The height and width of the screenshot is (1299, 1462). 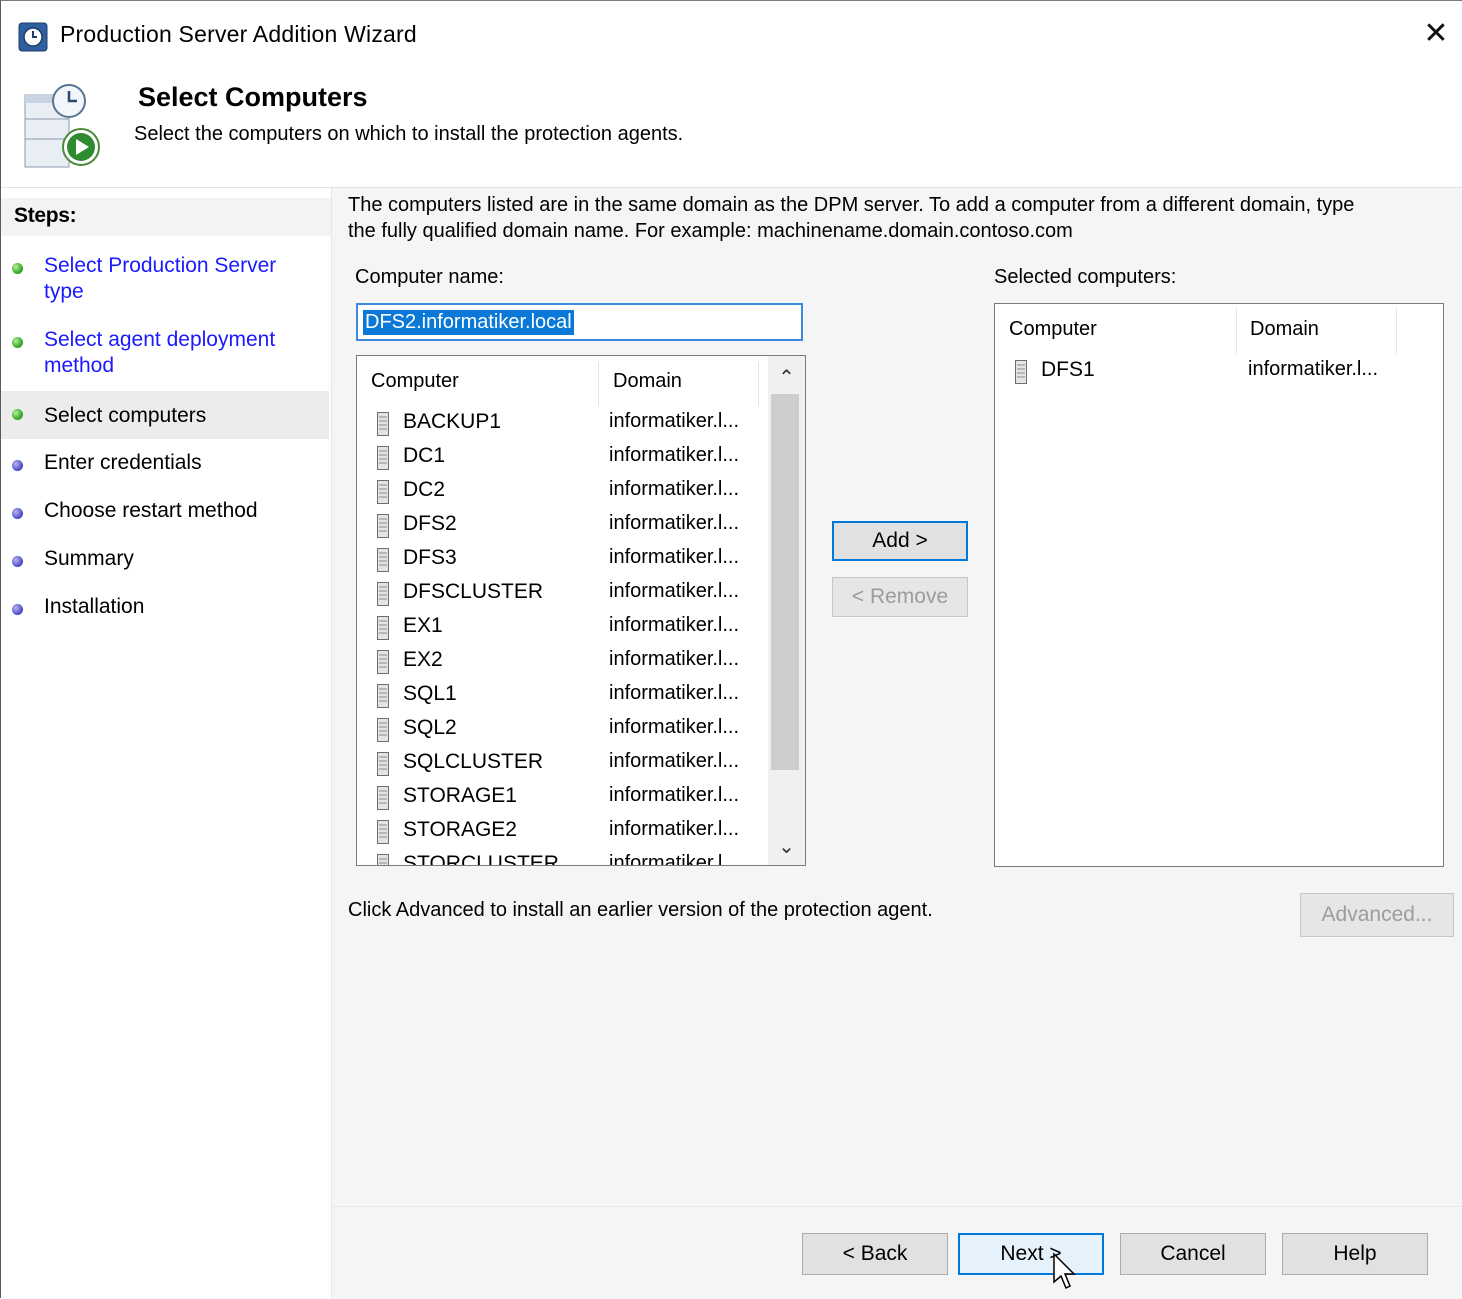 I want to click on computer-name-value: DFS2.informatiker.local, so click(x=468, y=322).